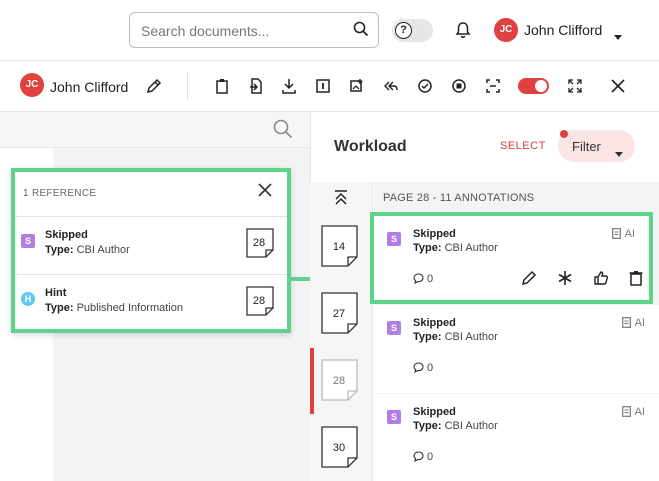 Image resolution: width=659 pixels, height=481 pixels. What do you see at coordinates (289, 88) in the screenshot?
I see `download-icon` at bounding box center [289, 88].